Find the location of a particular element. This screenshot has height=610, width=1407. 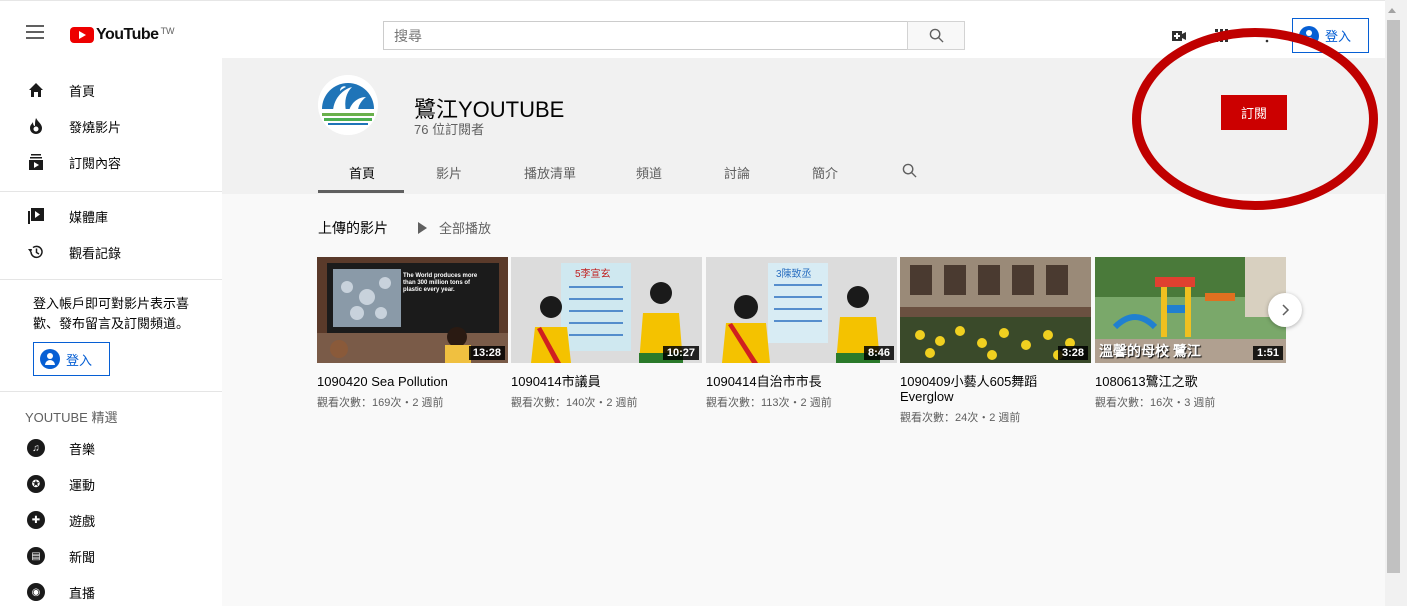

video-title: 1080613鷺江之歌 is located at coordinates (1190, 381).